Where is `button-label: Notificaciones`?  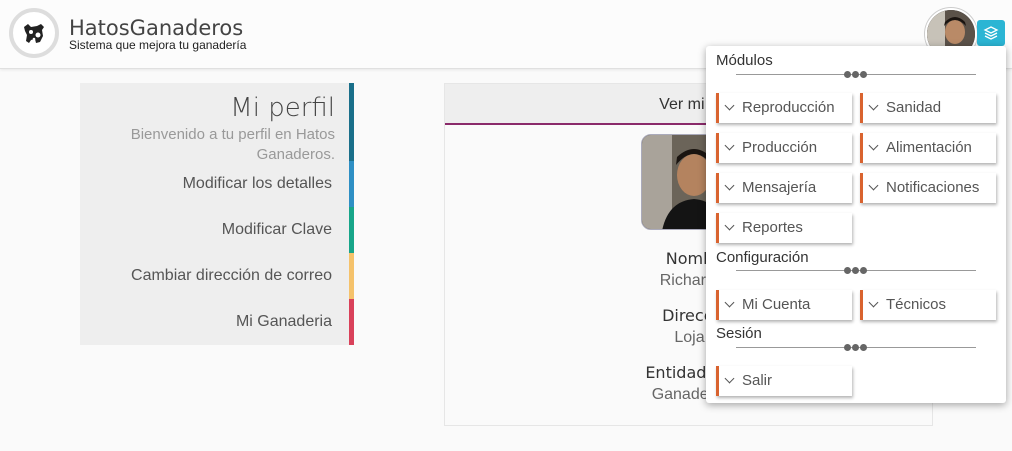 button-label: Notificaciones is located at coordinates (933, 187).